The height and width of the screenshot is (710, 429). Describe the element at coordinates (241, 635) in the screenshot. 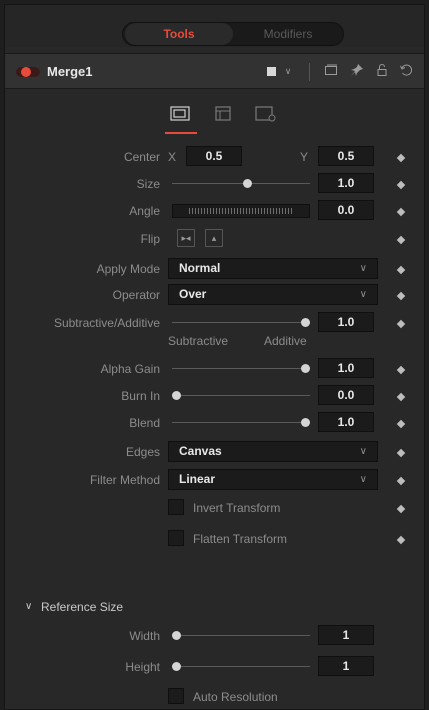

I see `width-slider` at that location.